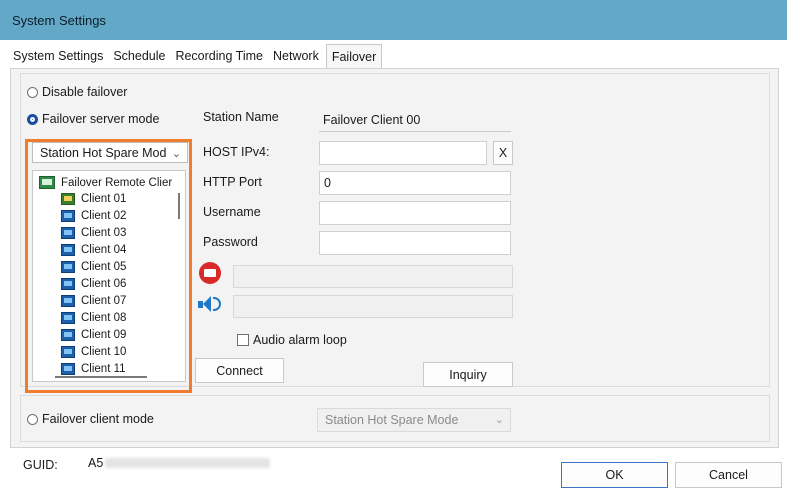 Image resolution: width=787 pixels, height=488 pixels. Describe the element at coordinates (32, 419) in the screenshot. I see `client-mode-radio` at that location.